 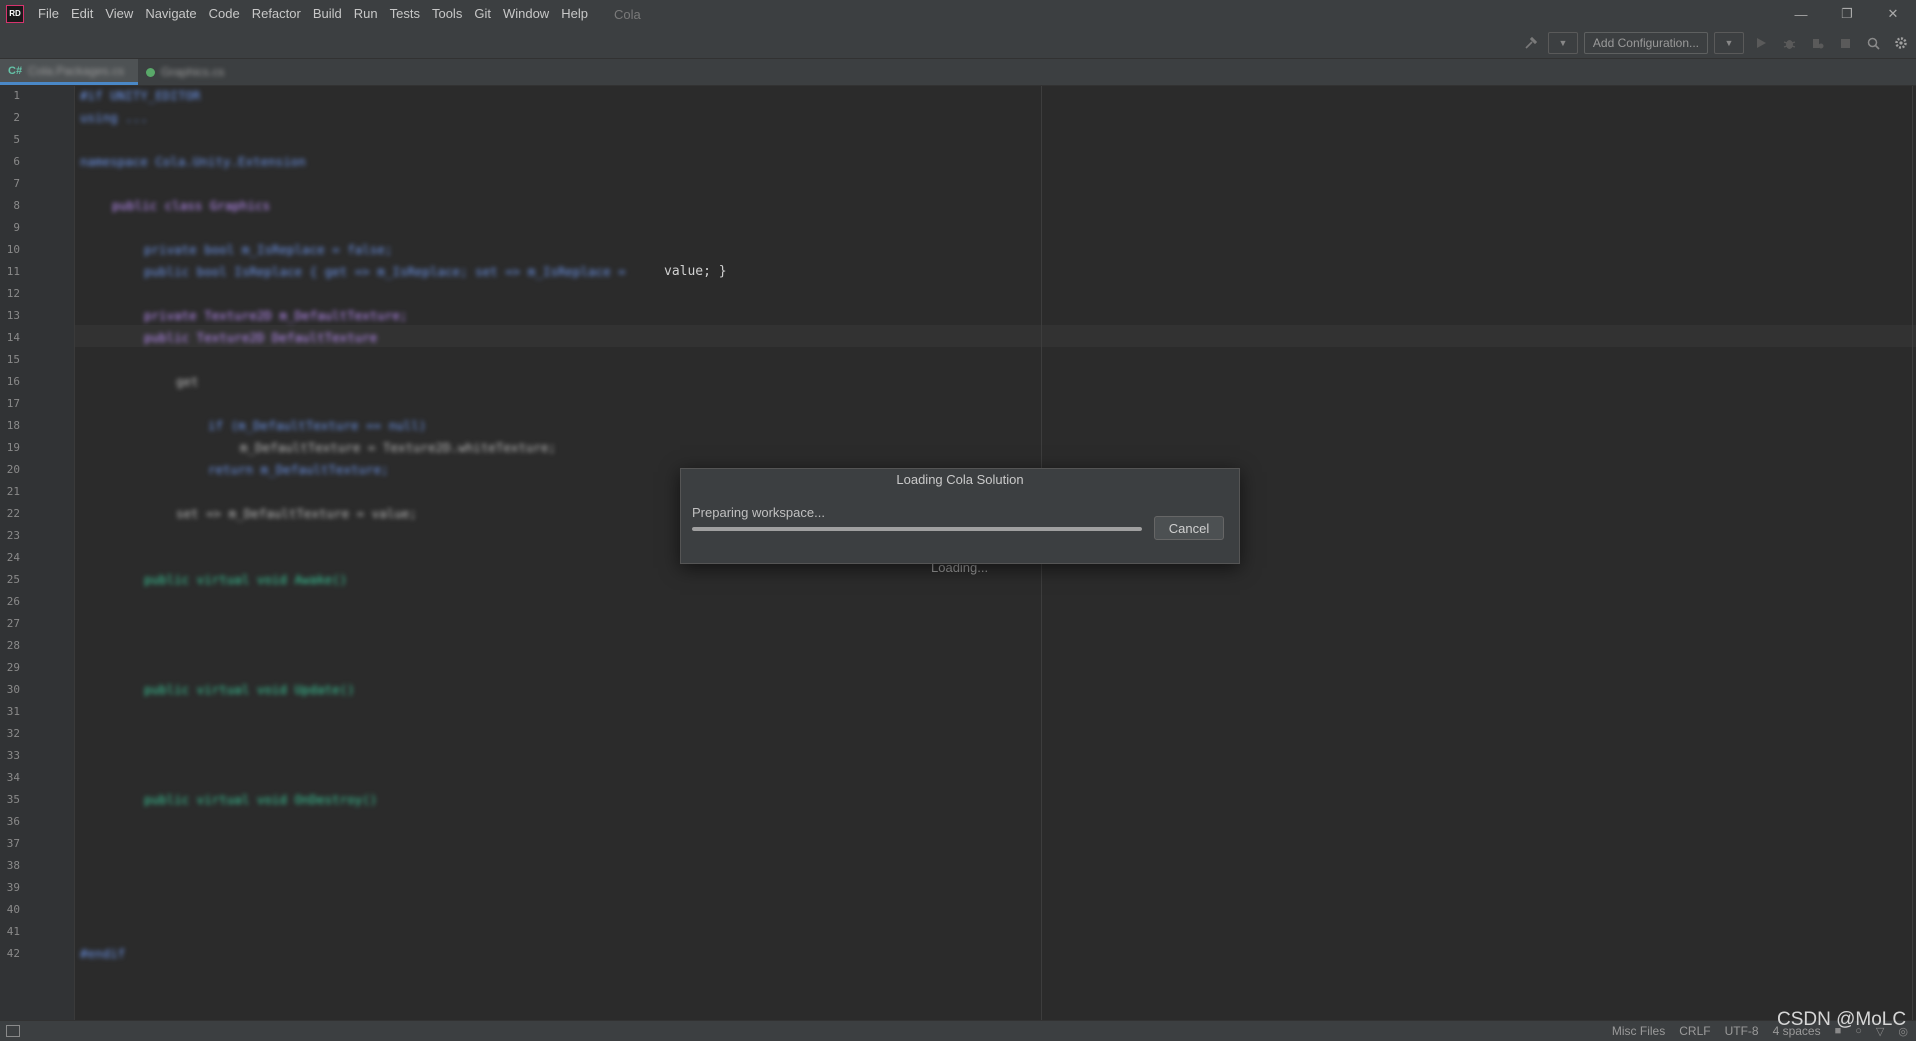 I want to click on line-number: 22, so click(x=13, y=513).